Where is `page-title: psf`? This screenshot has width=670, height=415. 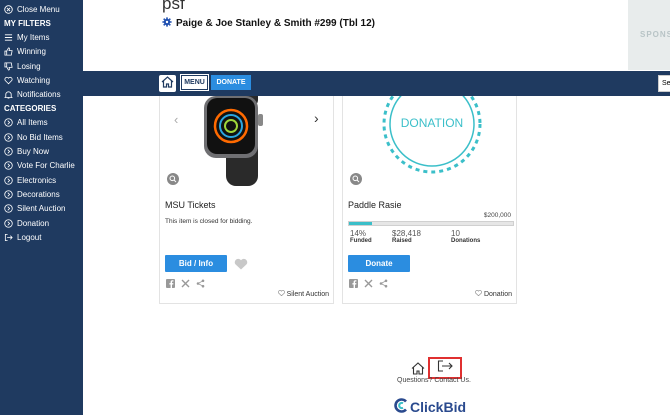
page-title: psf is located at coordinates (173, 6).